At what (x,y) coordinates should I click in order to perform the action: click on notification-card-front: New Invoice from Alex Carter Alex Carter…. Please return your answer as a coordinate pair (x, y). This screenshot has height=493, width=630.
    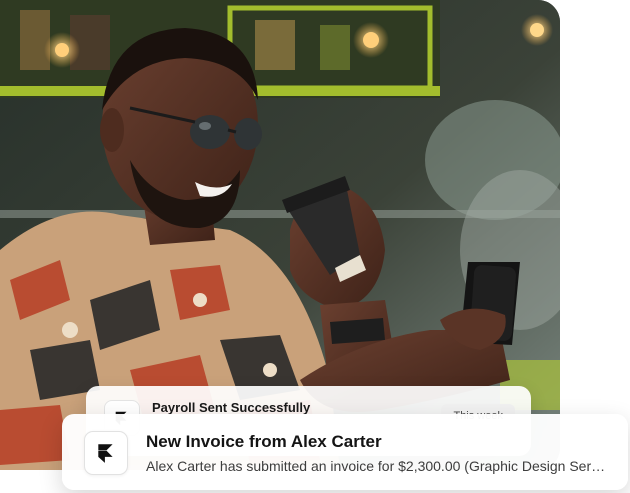
    Looking at the image, I should click on (345, 452).